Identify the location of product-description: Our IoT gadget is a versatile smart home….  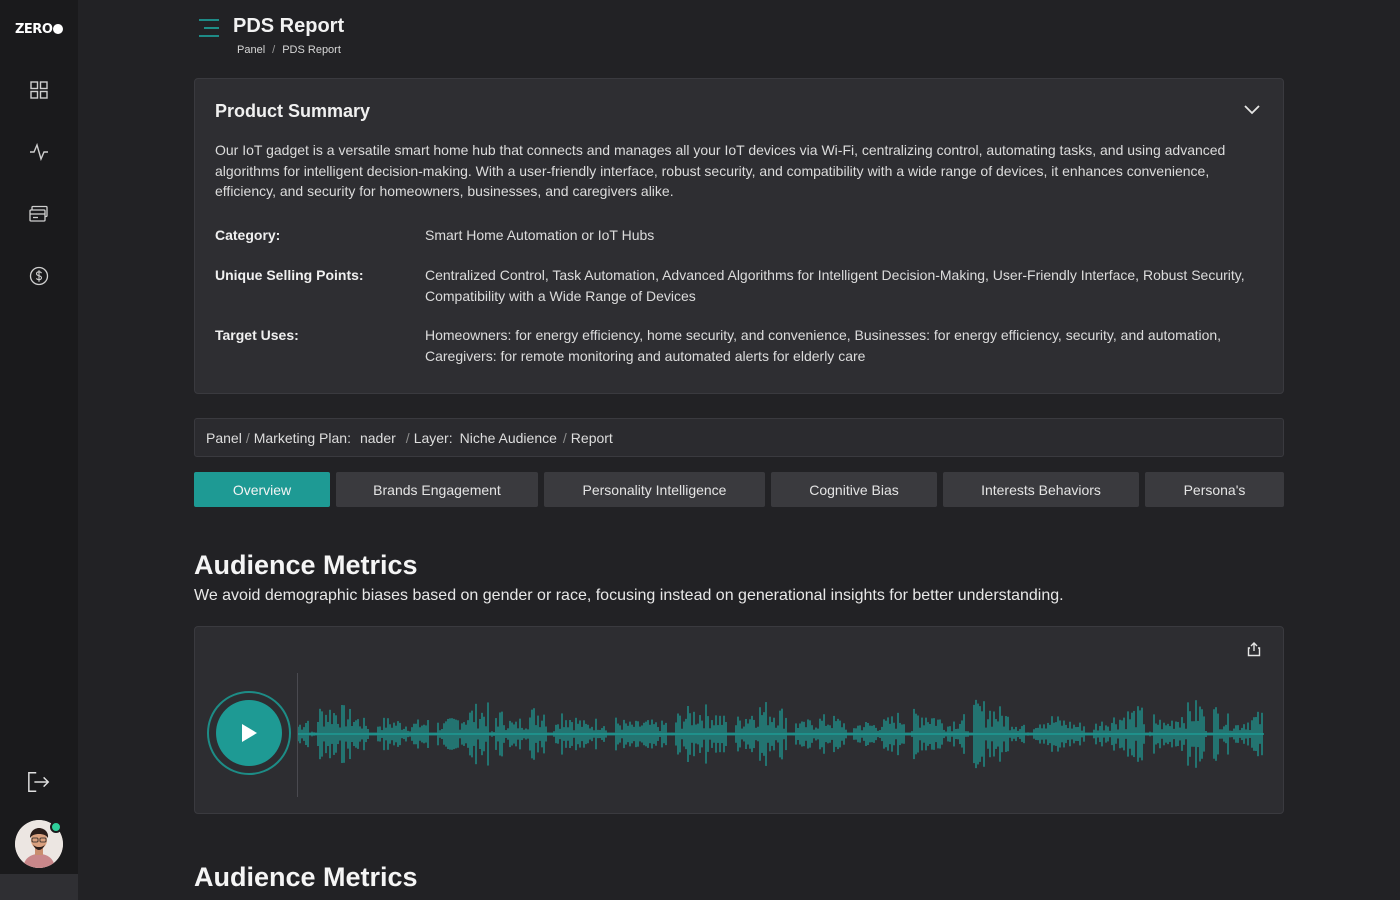
(720, 170).